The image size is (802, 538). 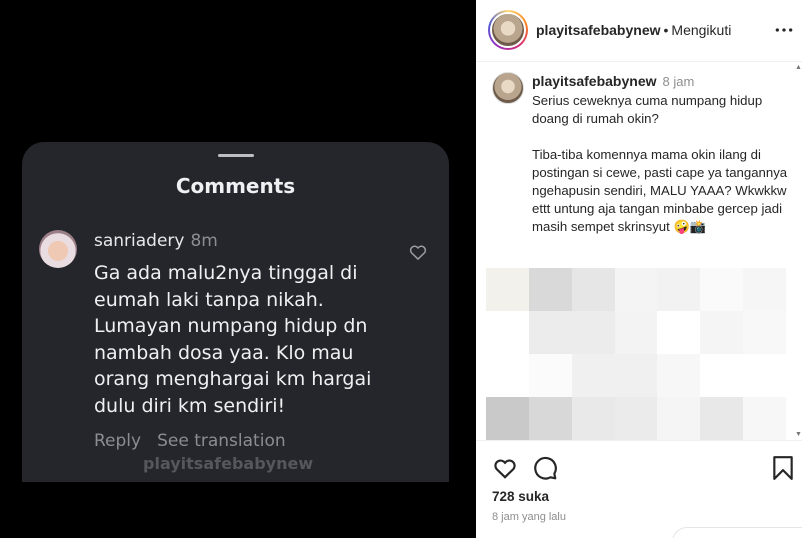 What do you see at coordinates (236, 155) in the screenshot?
I see `sheet-handle` at bounding box center [236, 155].